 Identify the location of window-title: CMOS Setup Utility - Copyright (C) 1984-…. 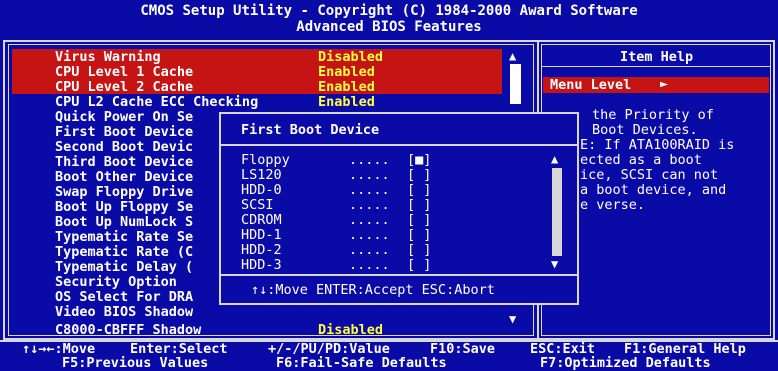
(389, 11).